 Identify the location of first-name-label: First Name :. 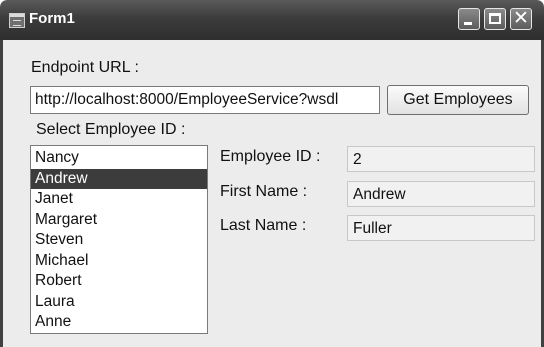
(264, 191).